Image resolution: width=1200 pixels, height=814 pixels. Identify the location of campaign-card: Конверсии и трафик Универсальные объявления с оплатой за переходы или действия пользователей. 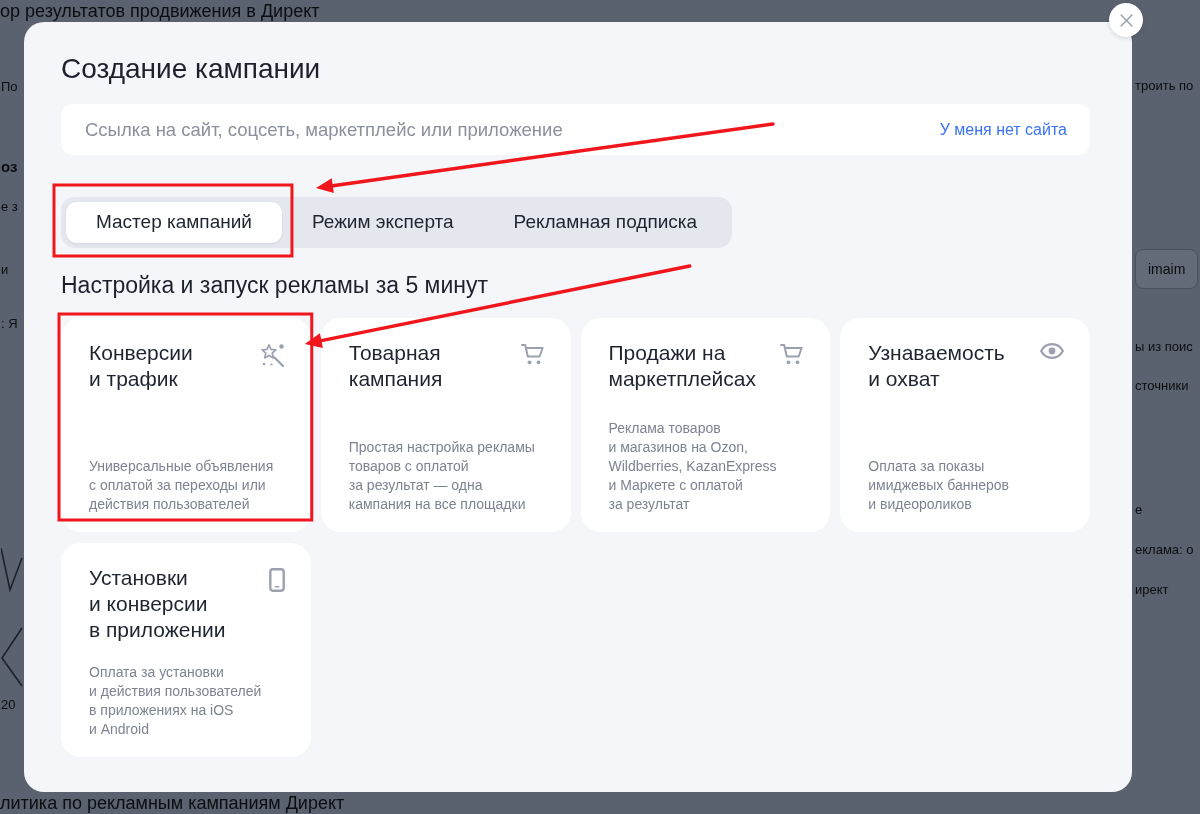
(186, 425).